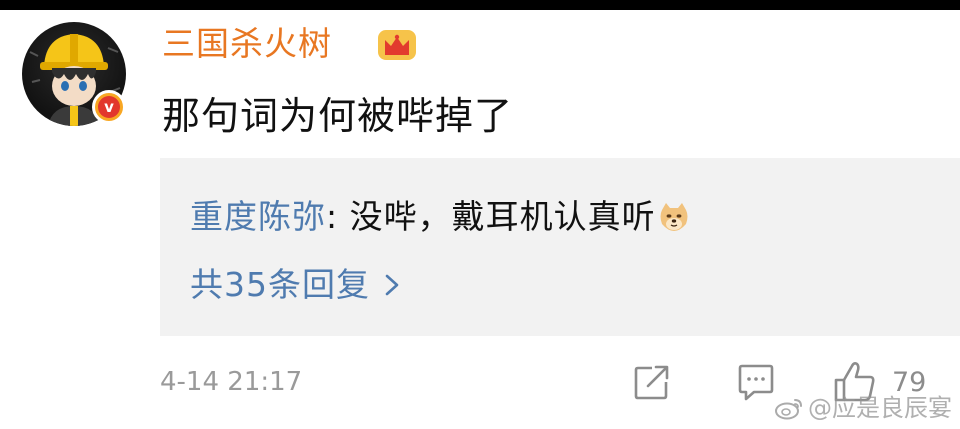  I want to click on chevron-right-icon, so click(392, 285).